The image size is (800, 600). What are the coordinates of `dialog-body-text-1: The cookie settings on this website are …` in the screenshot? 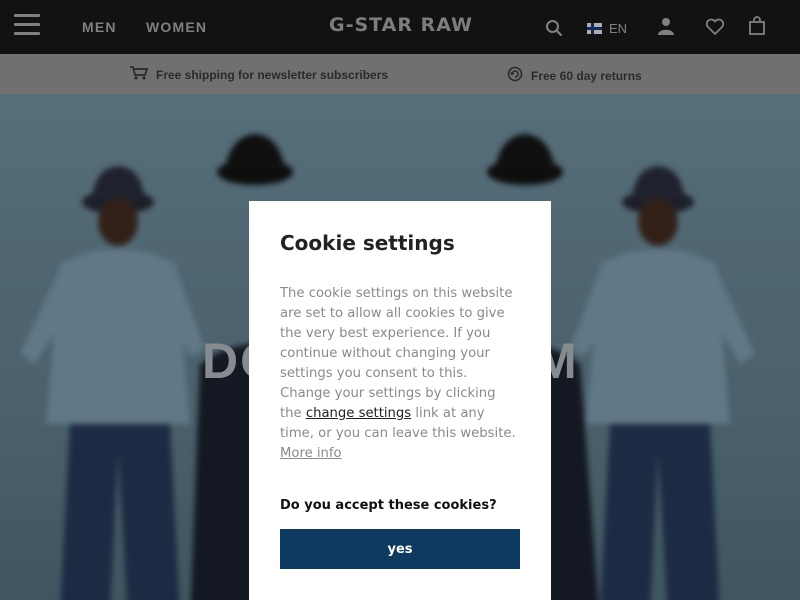 It's located at (396, 353).